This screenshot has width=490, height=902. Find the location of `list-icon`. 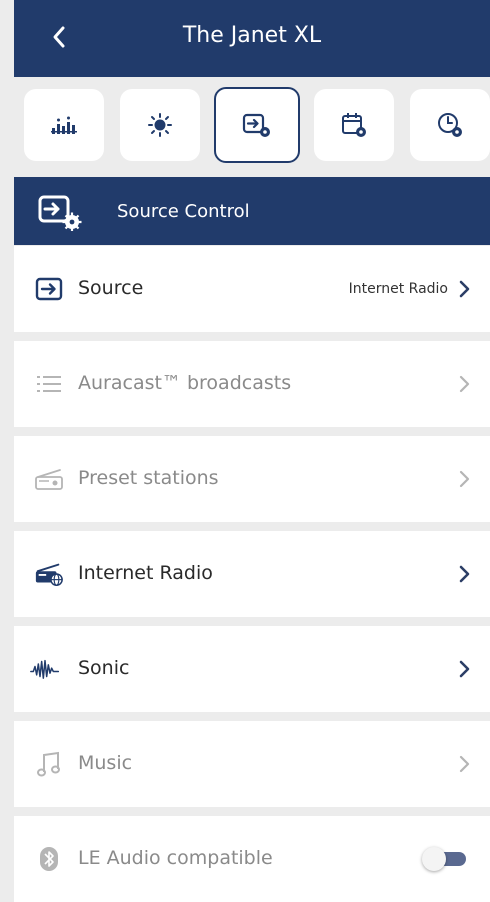

list-icon is located at coordinates (49, 384).